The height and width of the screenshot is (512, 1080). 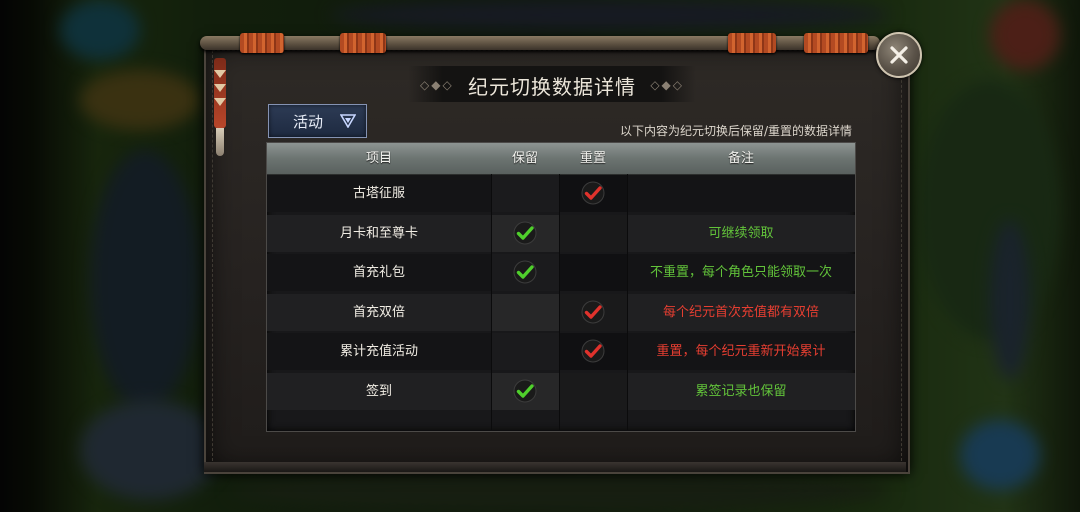 What do you see at coordinates (552, 84) in the screenshot?
I see `title-plate: ◇◆◇ 纪元切换数据详情 ◇◆◇` at bounding box center [552, 84].